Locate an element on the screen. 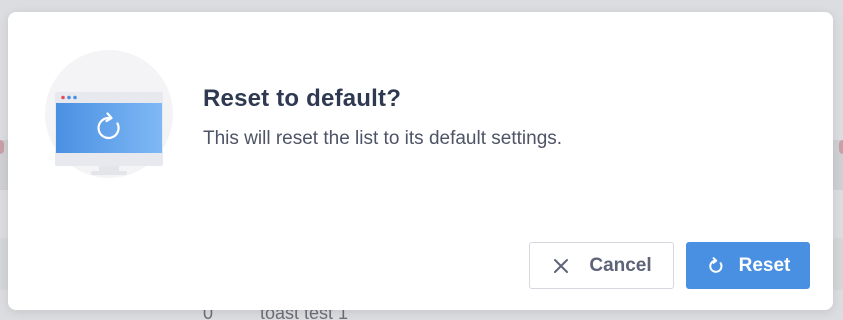 The image size is (843, 320). dialog-title: Reset to default? is located at coordinates (302, 98).